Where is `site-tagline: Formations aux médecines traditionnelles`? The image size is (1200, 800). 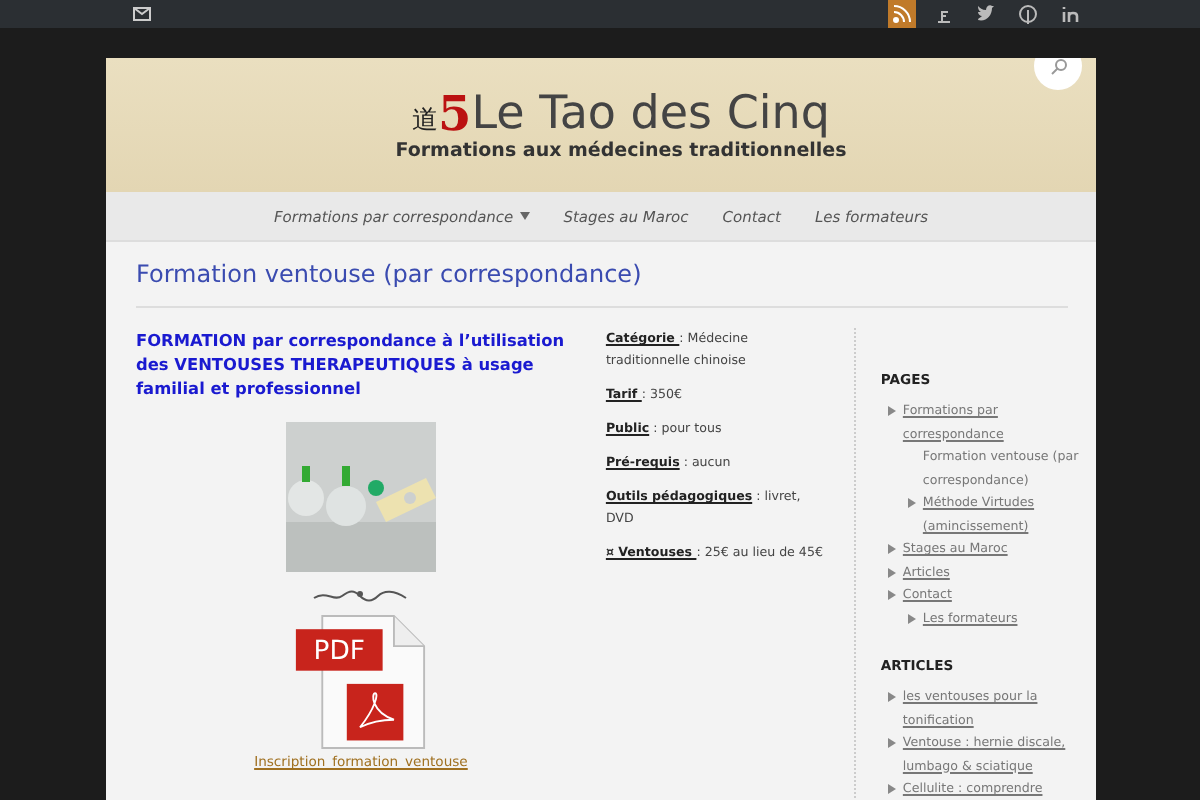
site-tagline: Formations aux médecines traditionnelles is located at coordinates (621, 150).